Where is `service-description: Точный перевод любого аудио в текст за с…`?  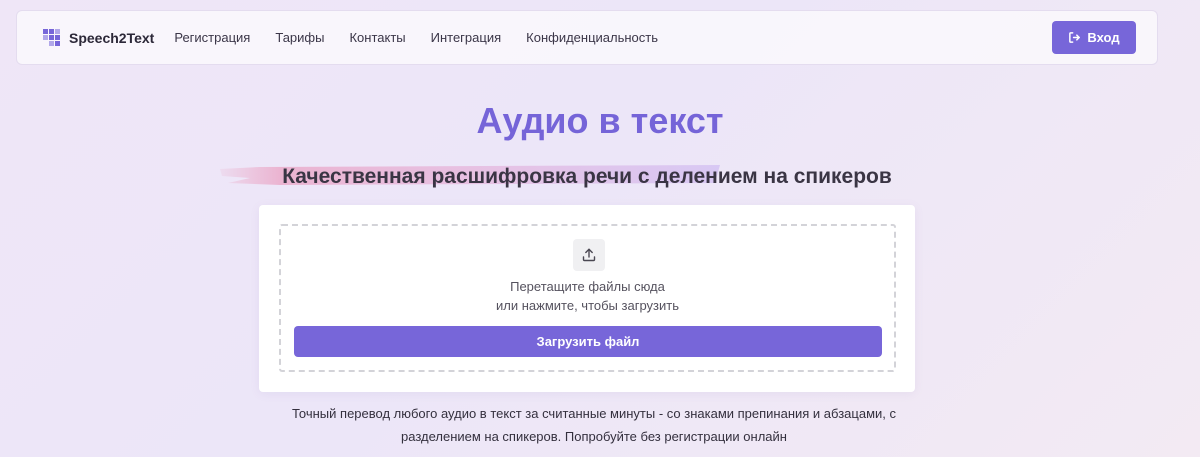
service-description: Точный перевод любого аудио в текст за с… is located at coordinates (594, 425).